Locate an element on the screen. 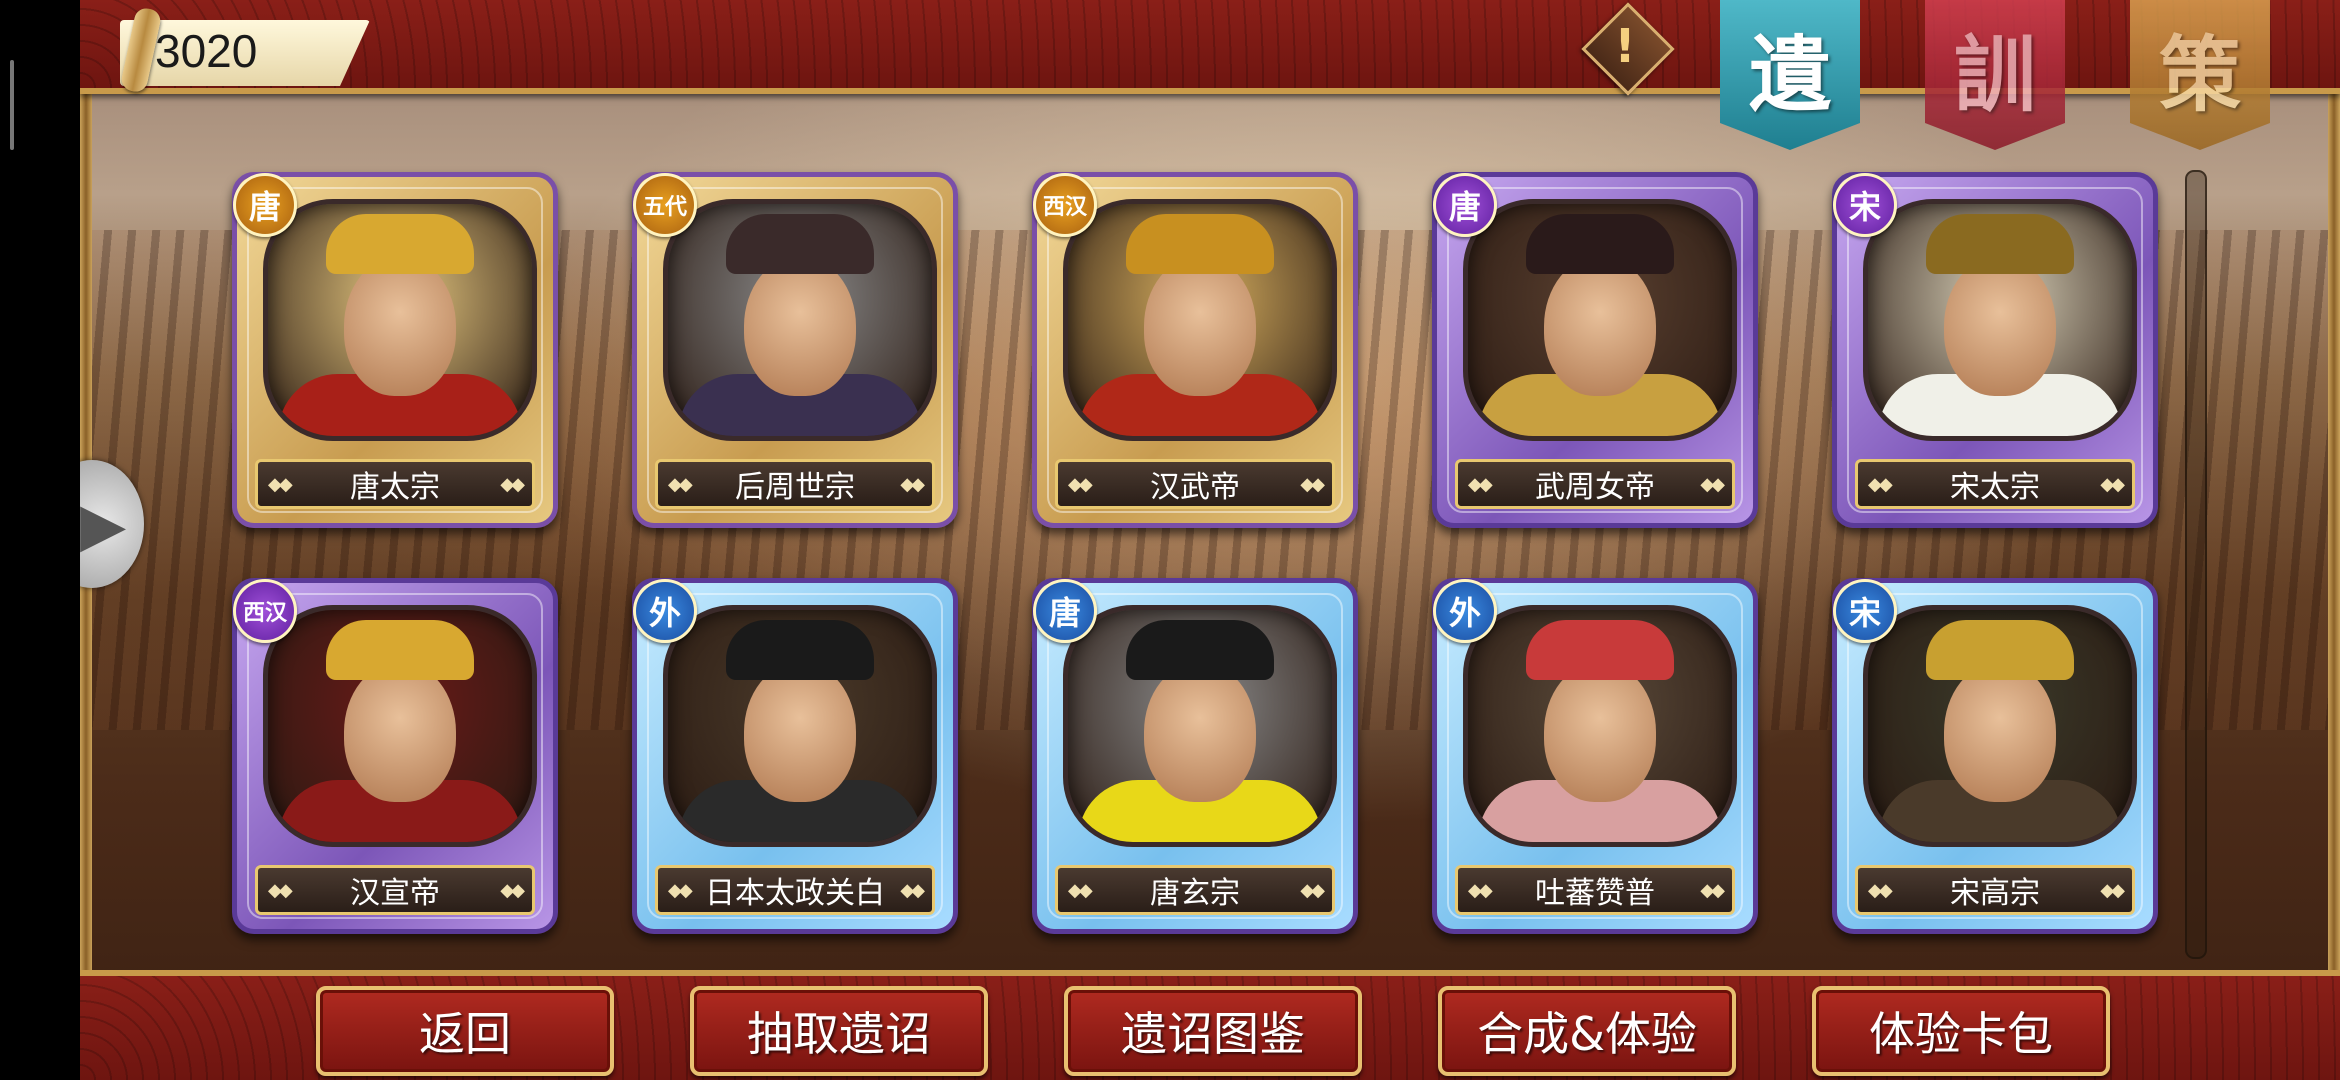 The height and width of the screenshot is (1080, 2340). hero-nameplate: ◆◆ 日本太政关白 ◆◆ is located at coordinates (795, 890).